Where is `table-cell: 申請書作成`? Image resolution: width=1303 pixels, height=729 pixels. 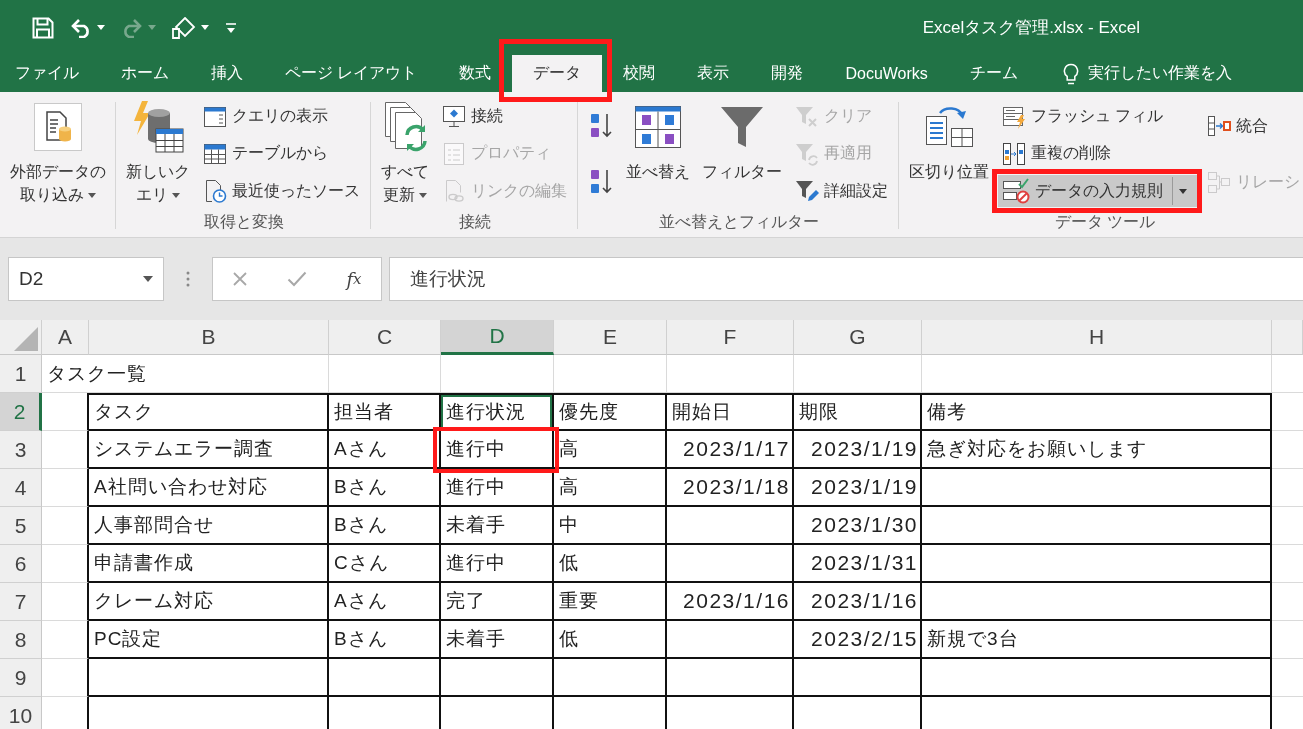 table-cell: 申請書作成 is located at coordinates (209, 564).